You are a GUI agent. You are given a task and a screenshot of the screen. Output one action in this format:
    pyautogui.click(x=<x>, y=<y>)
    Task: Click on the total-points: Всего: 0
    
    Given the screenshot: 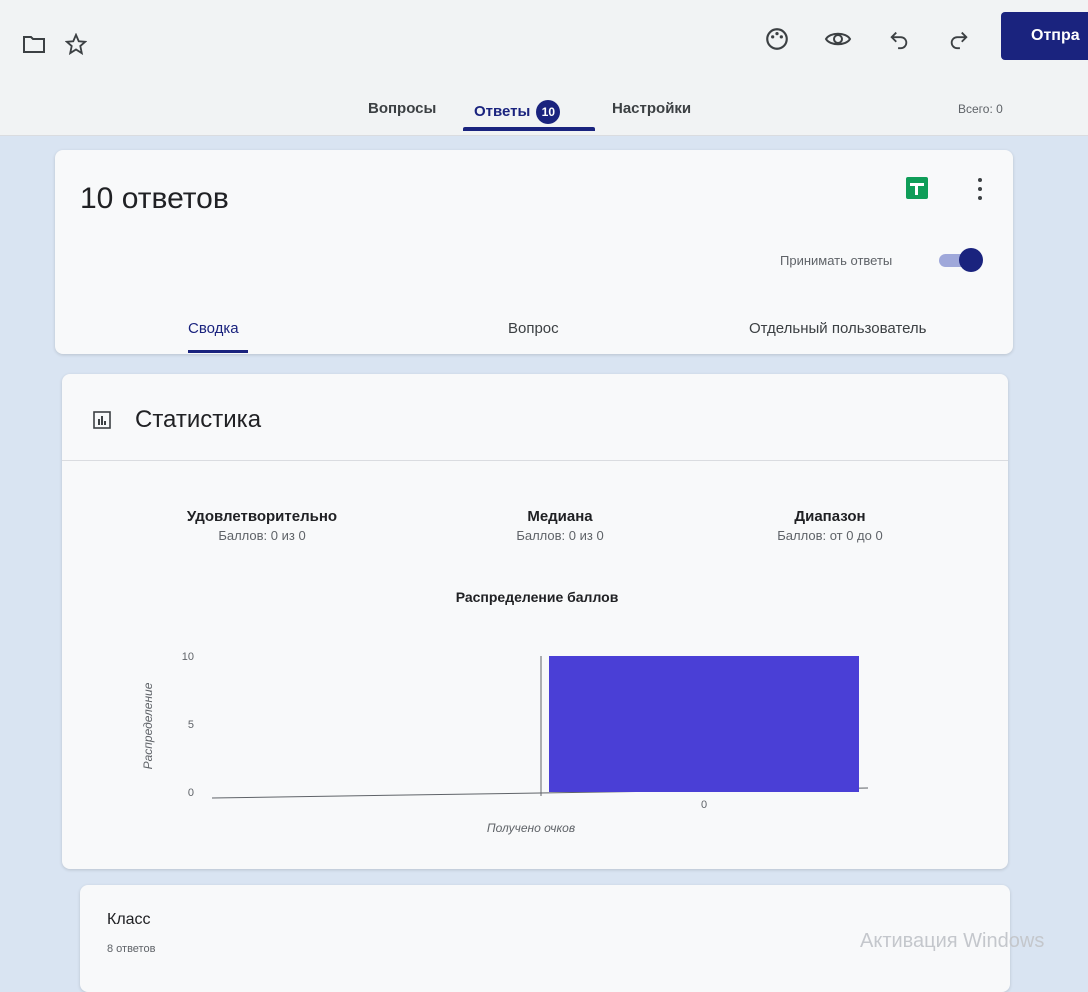 What is the action you would take?
    pyautogui.click(x=980, y=109)
    